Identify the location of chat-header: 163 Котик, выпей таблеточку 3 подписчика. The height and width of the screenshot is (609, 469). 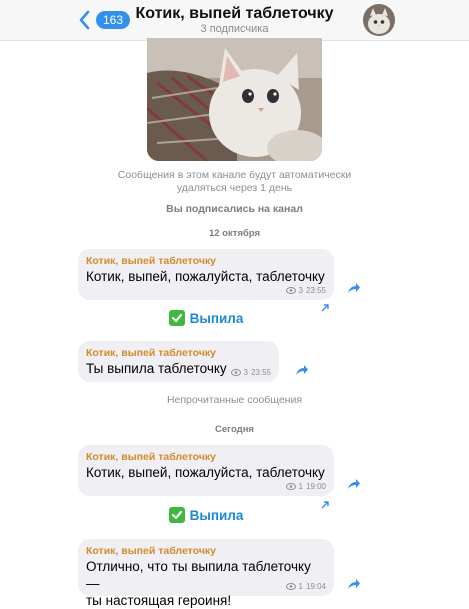
(234, 20).